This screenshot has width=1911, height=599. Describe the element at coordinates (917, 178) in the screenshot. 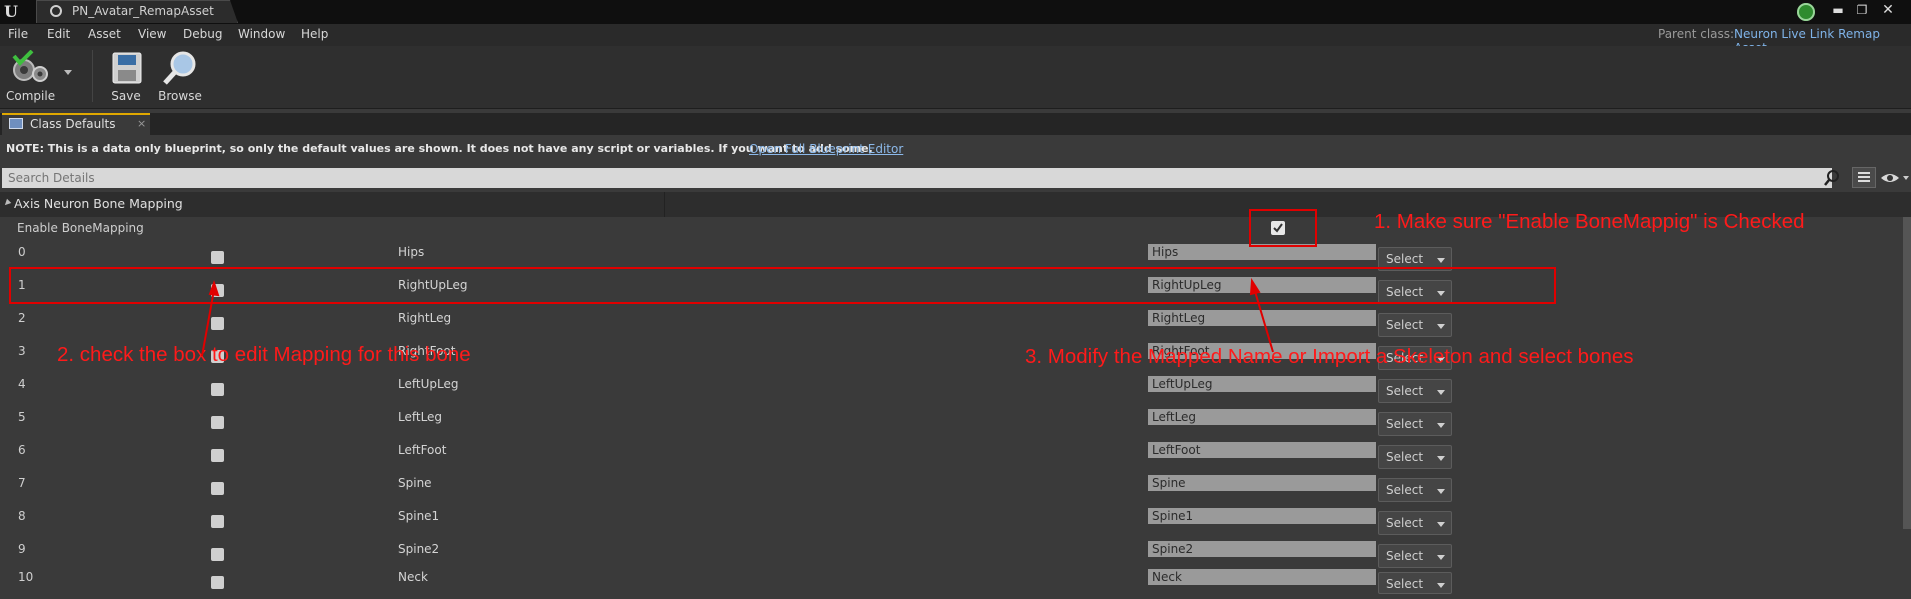

I see `search-details-input` at that location.